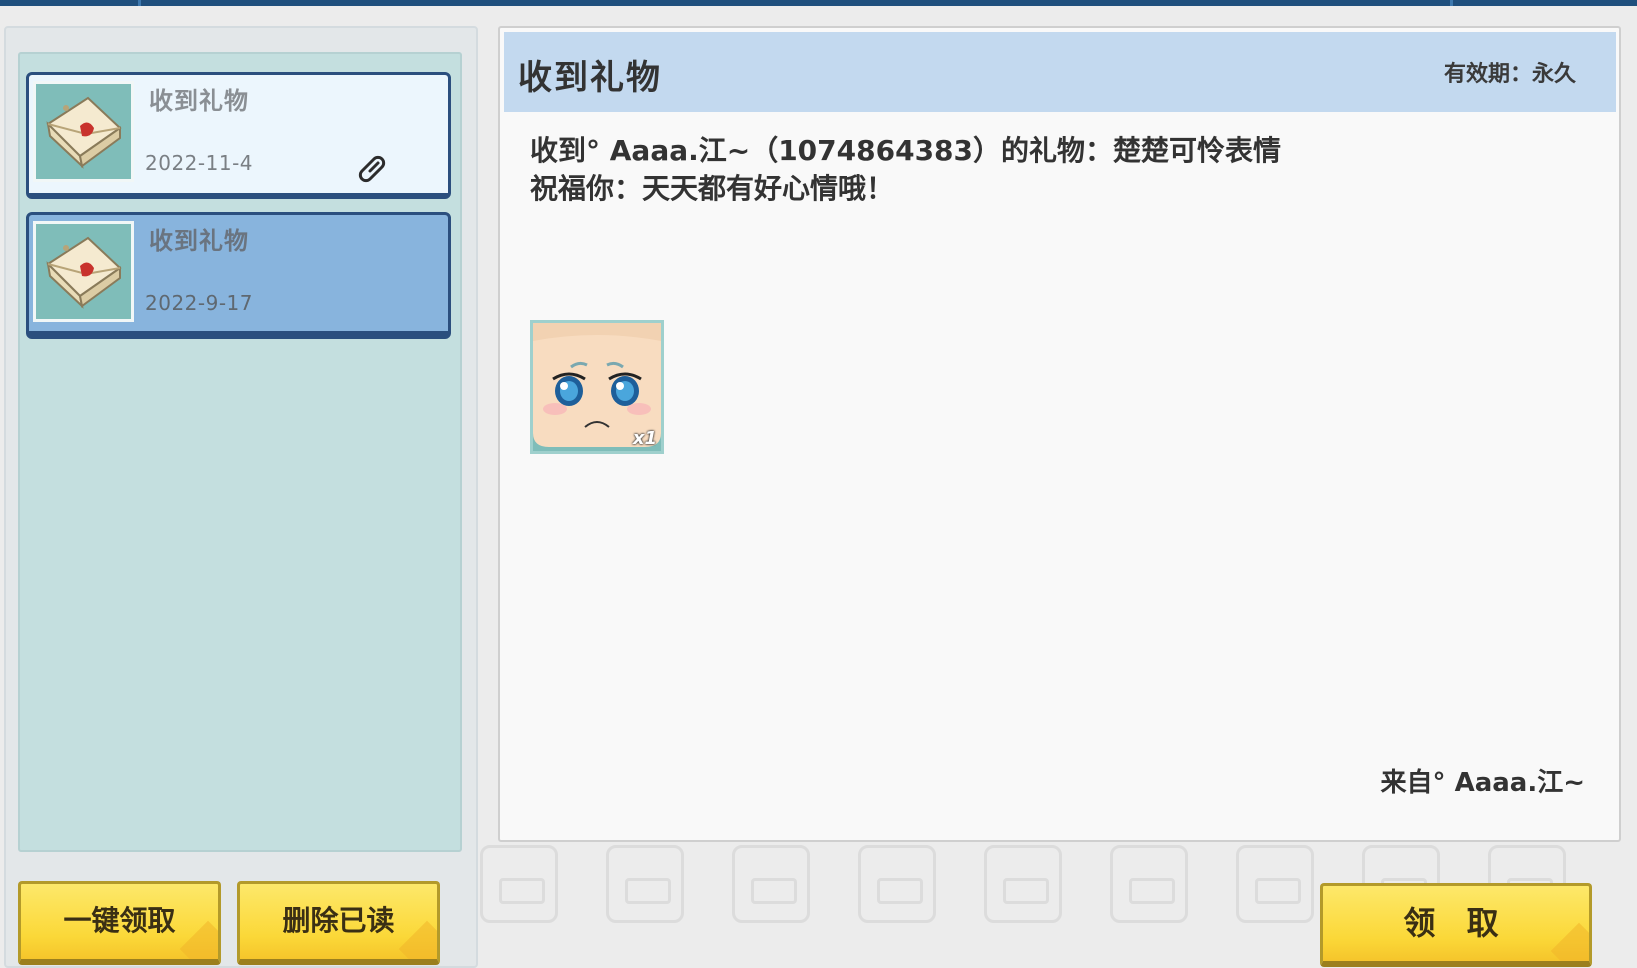  What do you see at coordinates (590, 78) in the screenshot?
I see `detail-title: 收到礼物` at bounding box center [590, 78].